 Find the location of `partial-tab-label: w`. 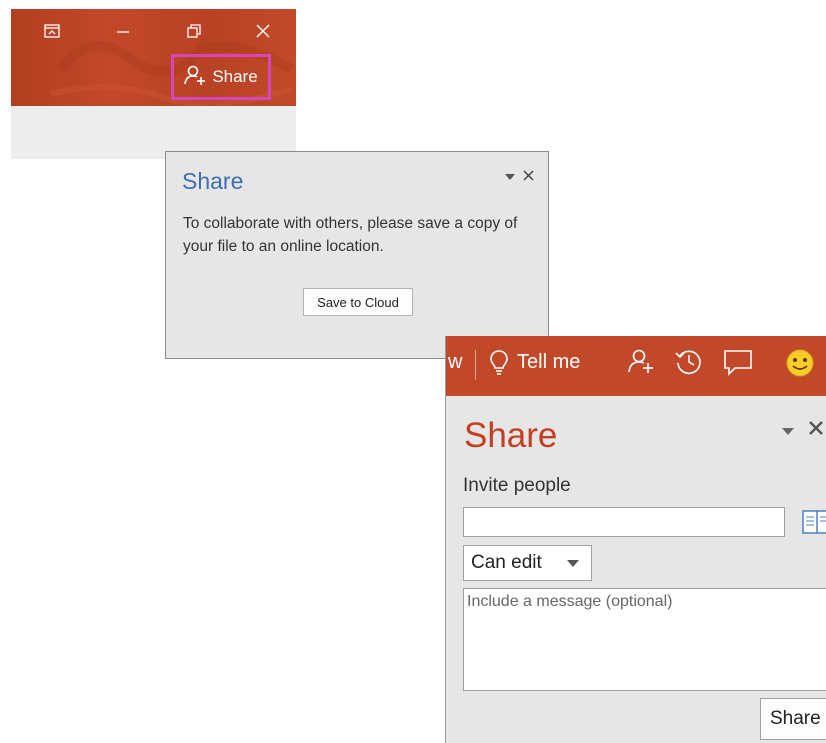

partial-tab-label: w is located at coordinates (455, 362).